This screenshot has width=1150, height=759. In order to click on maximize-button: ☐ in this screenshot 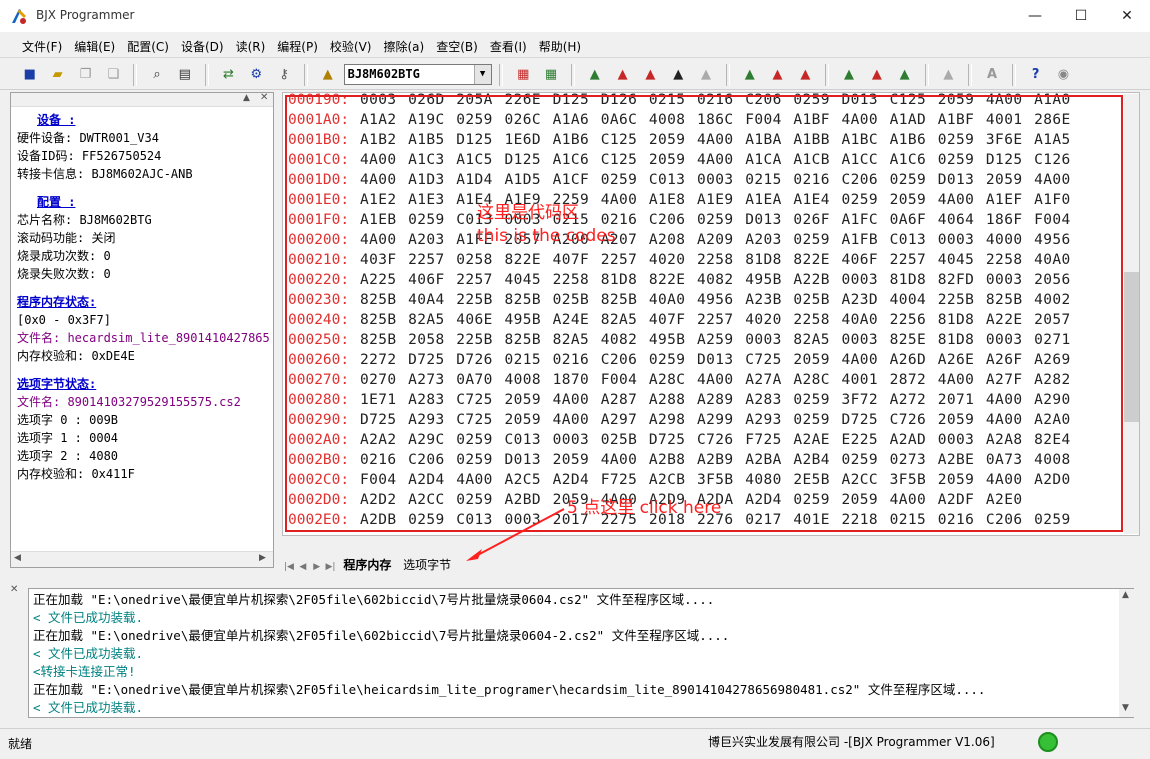, I will do `click(1081, 16)`.